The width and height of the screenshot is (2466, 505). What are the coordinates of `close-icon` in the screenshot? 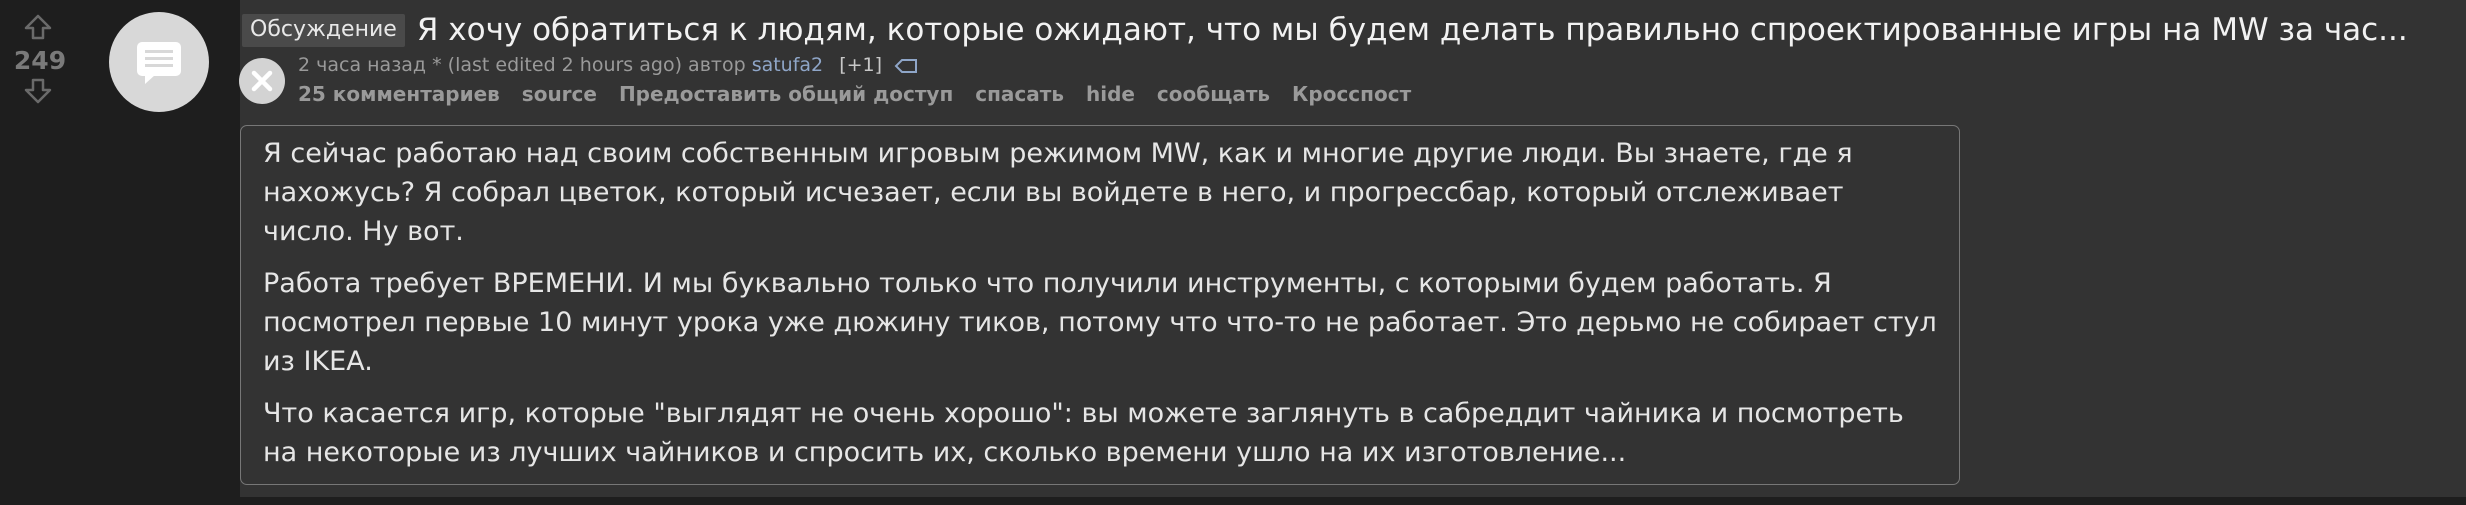 It's located at (262, 81).